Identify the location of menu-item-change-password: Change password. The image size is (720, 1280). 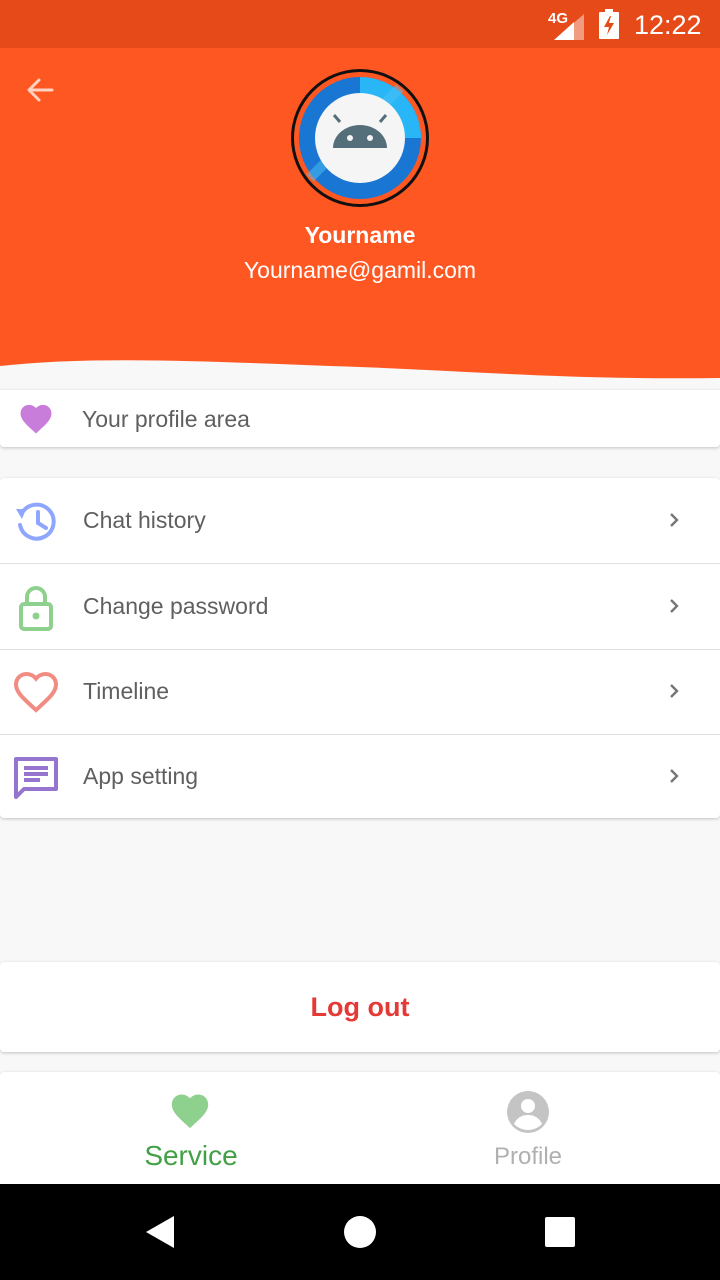
(360, 606).